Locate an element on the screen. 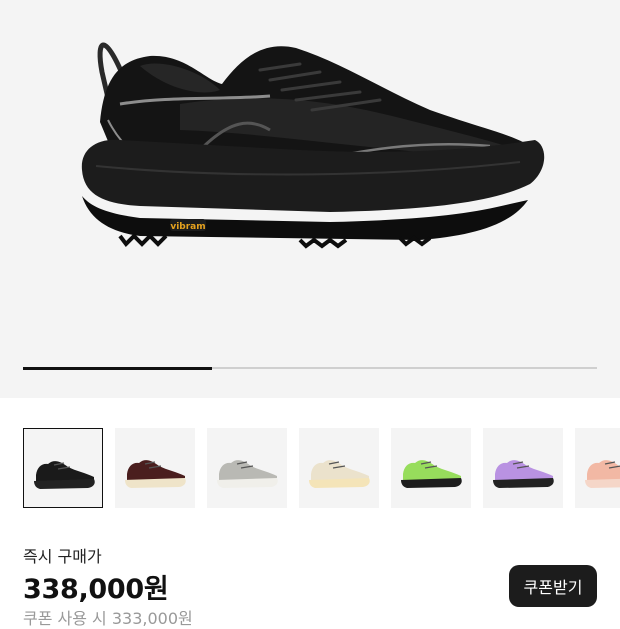 The width and height of the screenshot is (620, 629). instant-buy-label: 즉시 구매가 is located at coordinates (62, 556).